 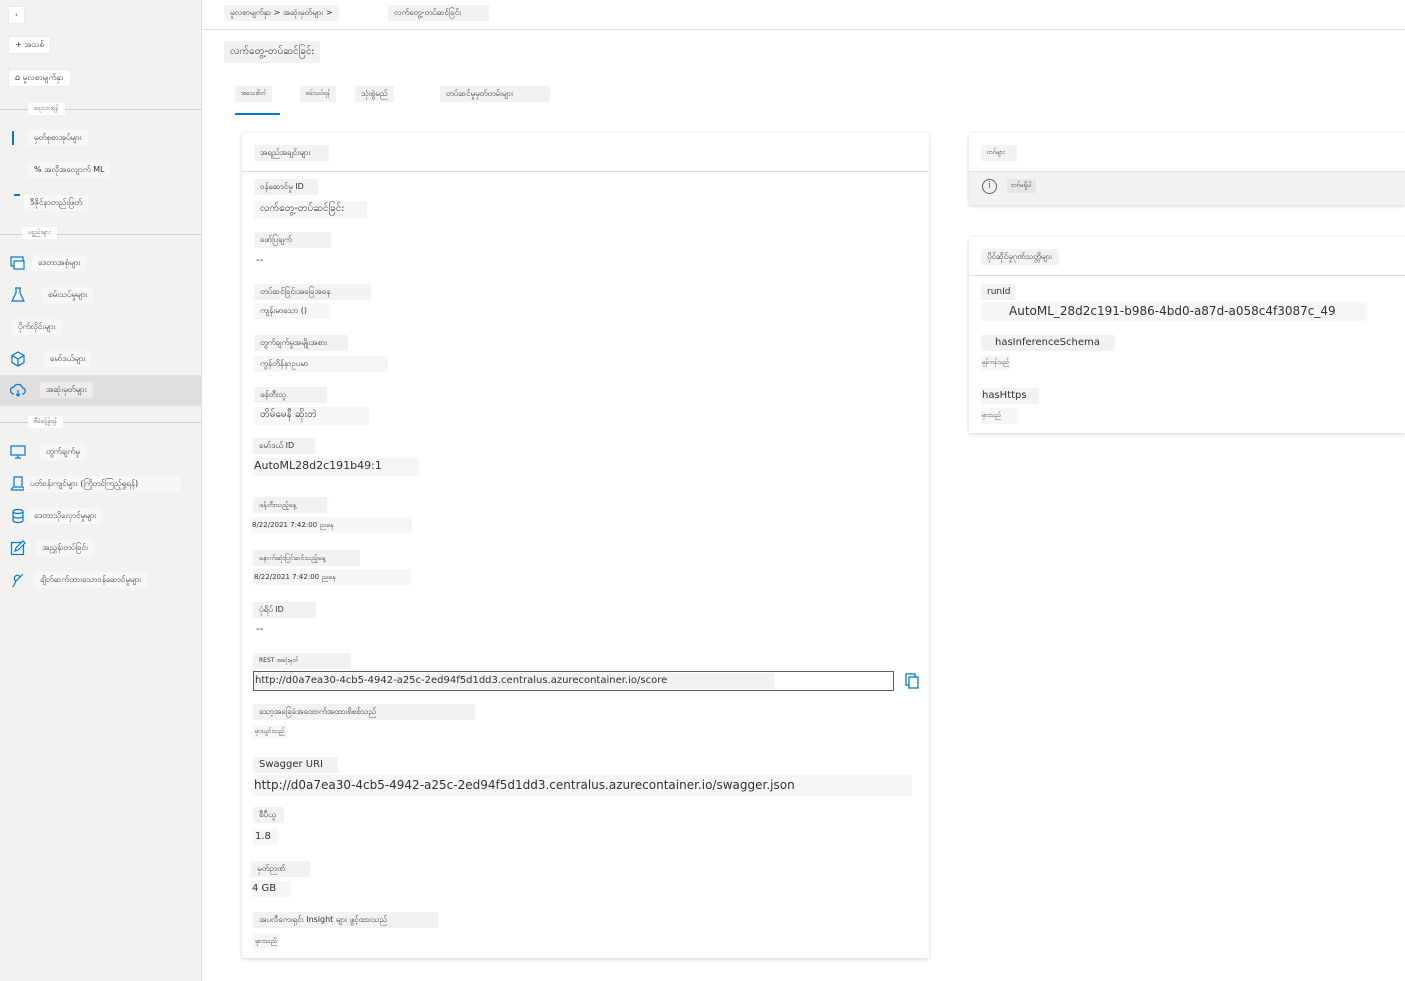 I want to click on tab-deployment-logs: တပ်ဆင်မှုမှတ်တမ်းများ, so click(x=495, y=94).